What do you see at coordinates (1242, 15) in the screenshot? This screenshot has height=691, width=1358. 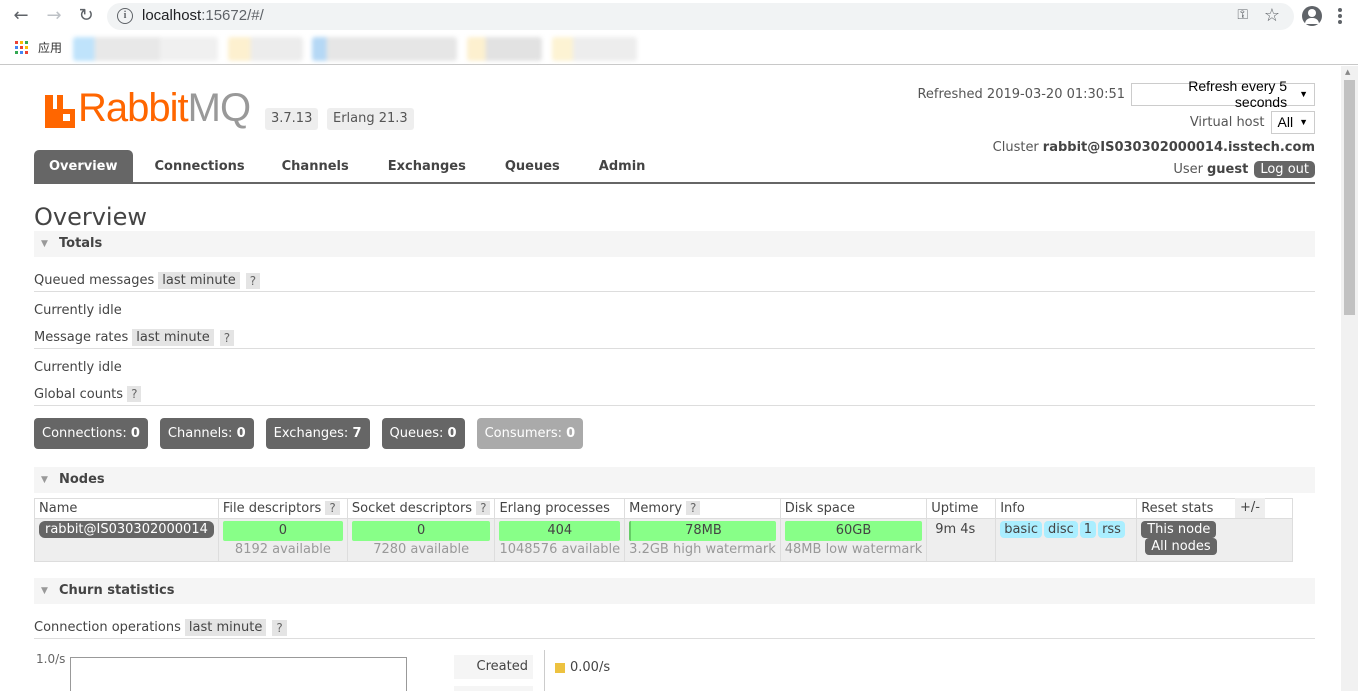 I see `key-icon: ⚿` at bounding box center [1242, 15].